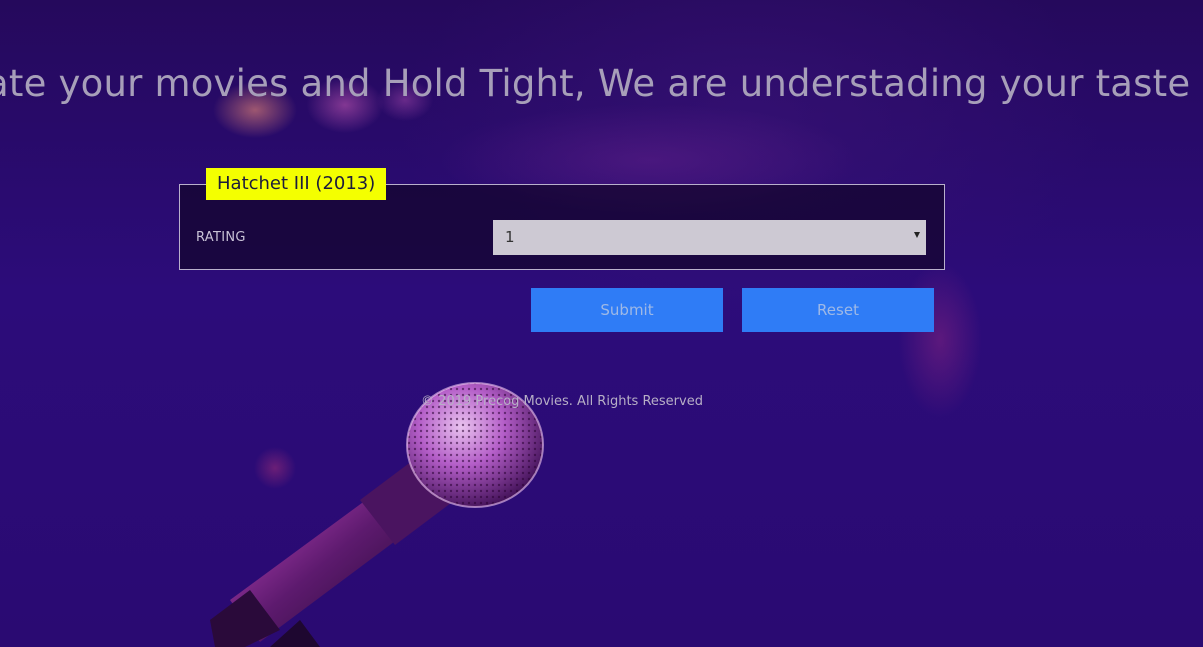  I want to click on movie-title-legend: Hatchet III (2013), so click(296, 184).